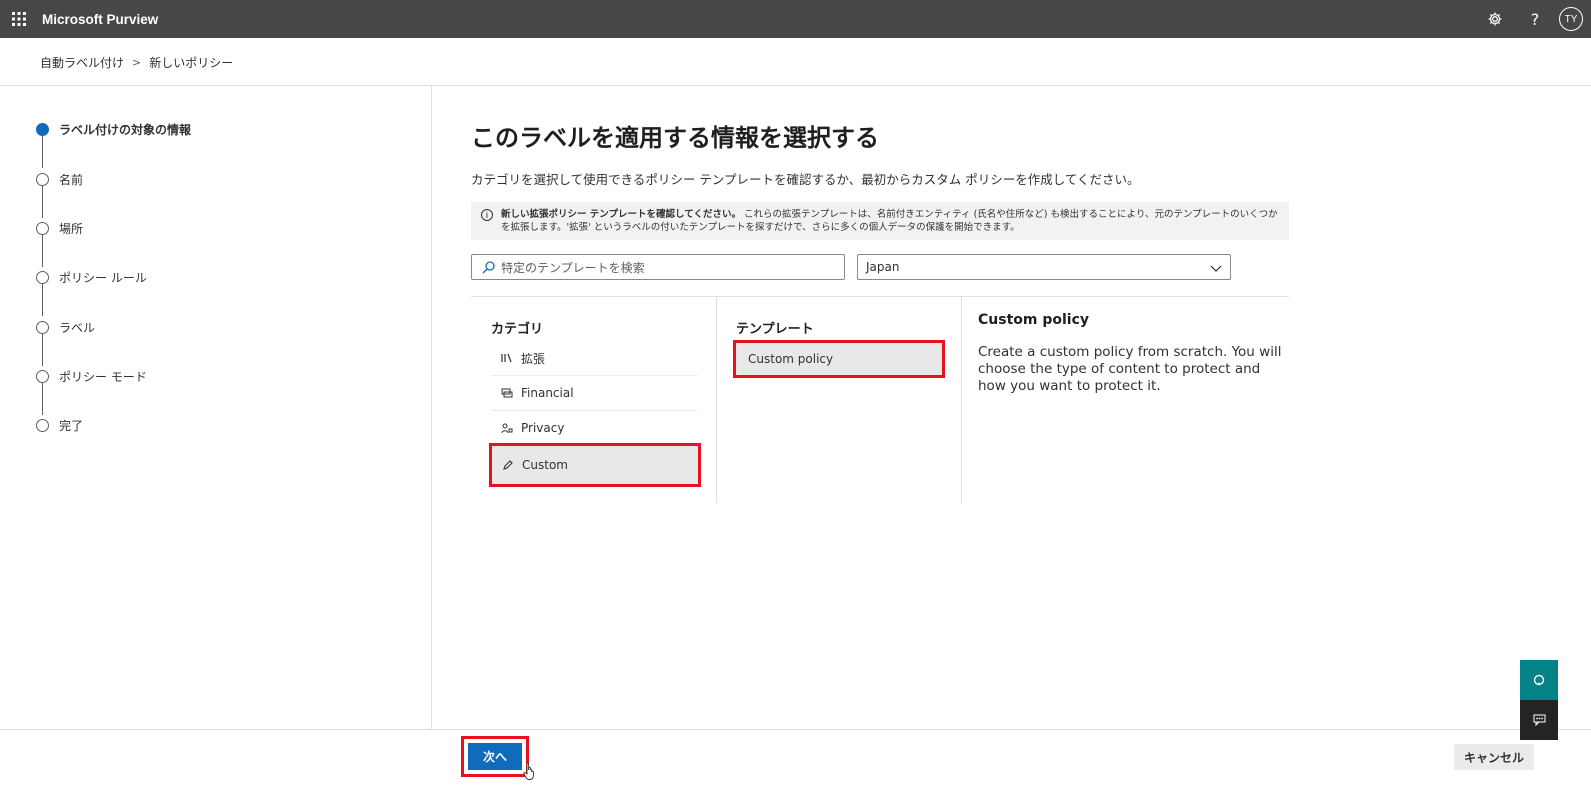 This screenshot has width=1591, height=790. I want to click on step-finish: 完了, so click(59, 425).